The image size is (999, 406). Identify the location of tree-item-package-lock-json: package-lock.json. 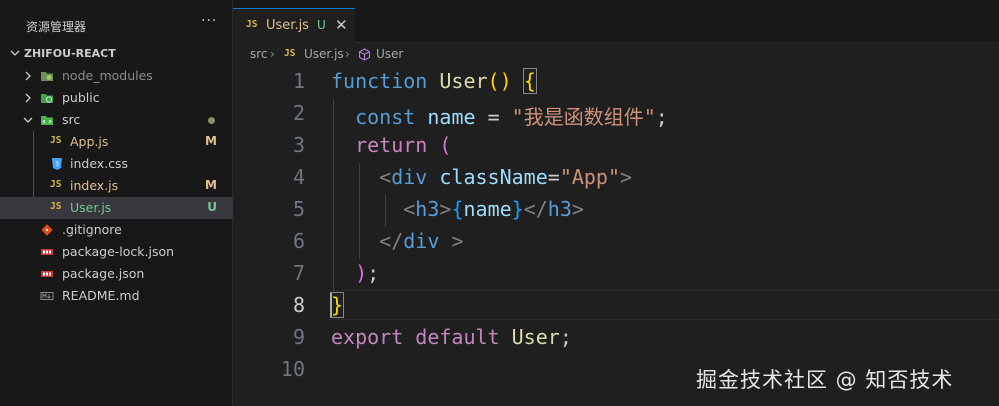
(116, 252).